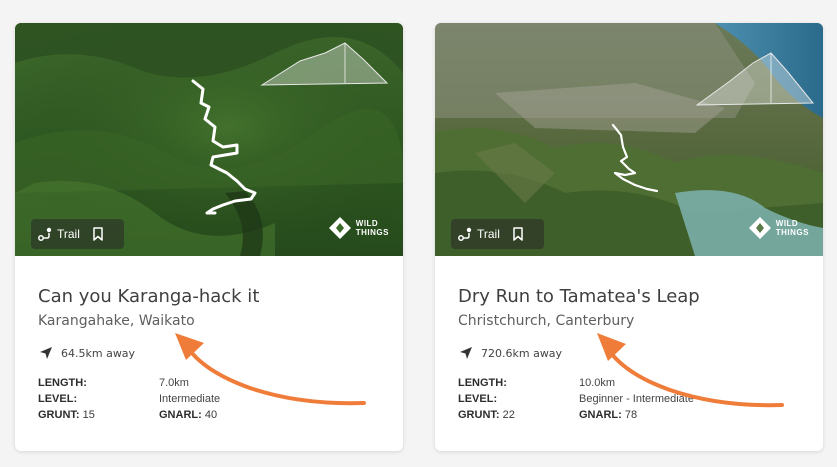 The width and height of the screenshot is (837, 467). What do you see at coordinates (518, 415) in the screenshot?
I see `grunt-stat: GRUNT: 22` at bounding box center [518, 415].